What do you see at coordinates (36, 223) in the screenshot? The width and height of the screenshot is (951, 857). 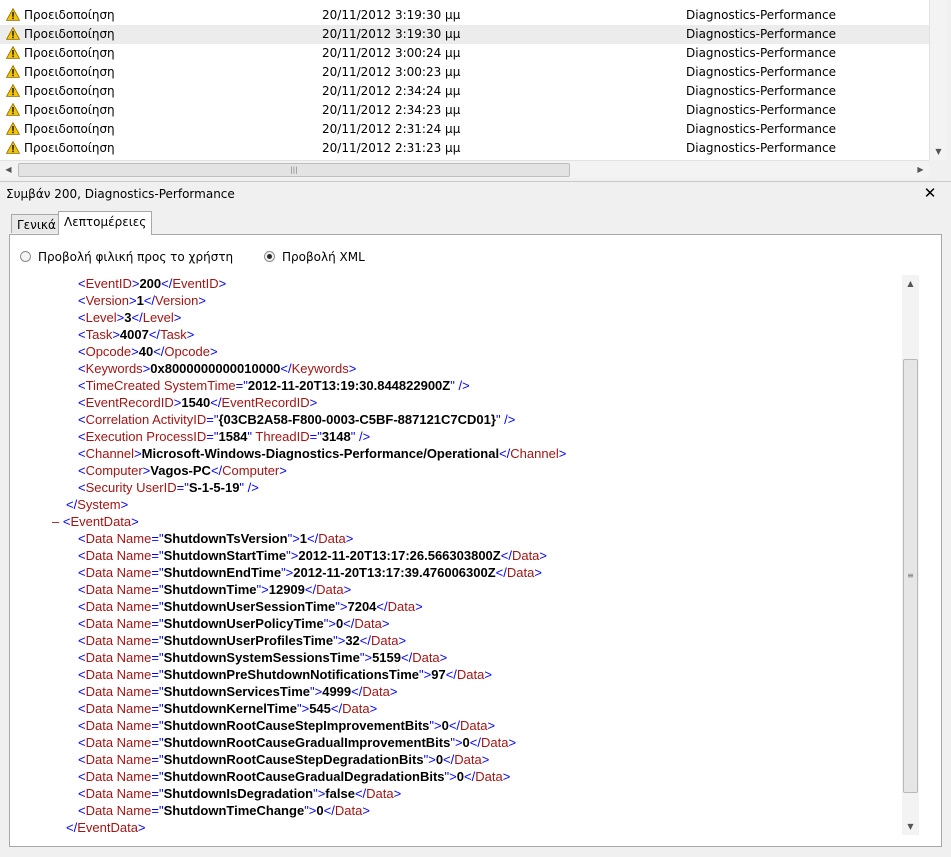 I see `tab-general: Γενικά` at bounding box center [36, 223].